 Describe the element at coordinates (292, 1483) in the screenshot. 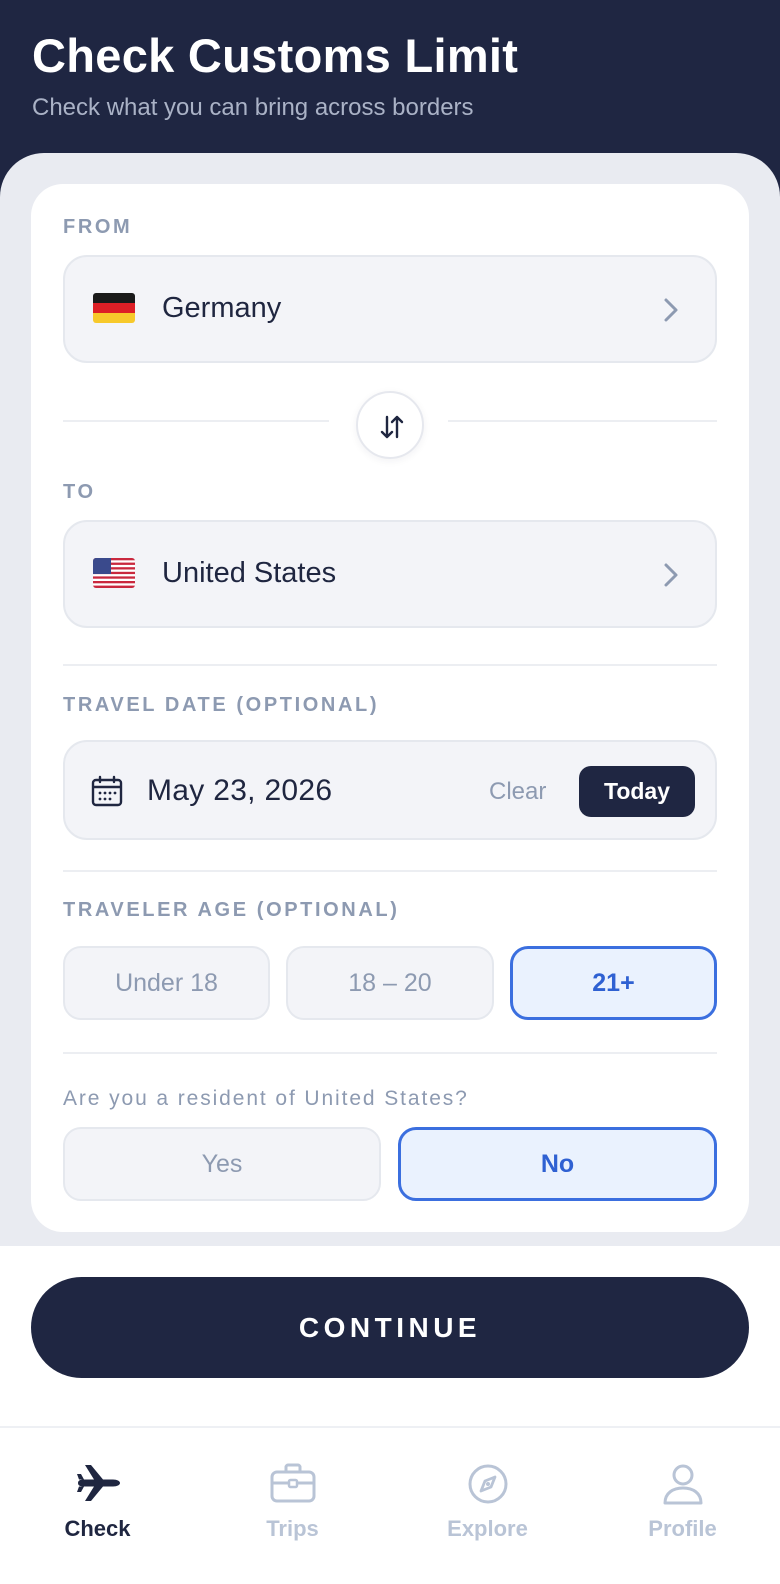

I see `briefcase-icon` at that location.